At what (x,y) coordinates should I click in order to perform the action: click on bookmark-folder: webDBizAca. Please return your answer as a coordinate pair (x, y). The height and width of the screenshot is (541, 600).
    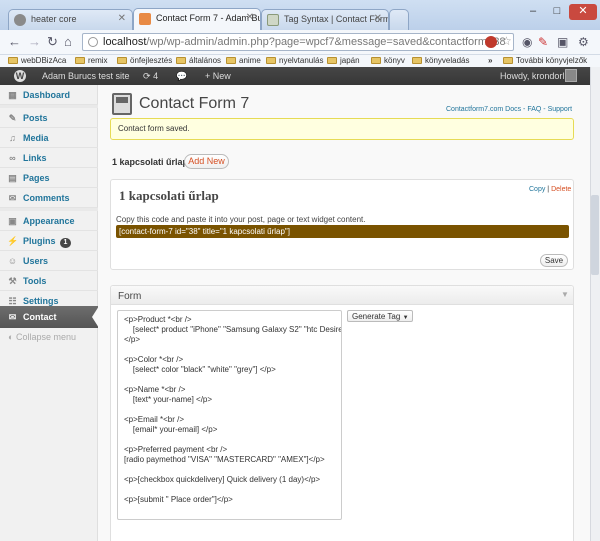
    Looking at the image, I should click on (37, 60).